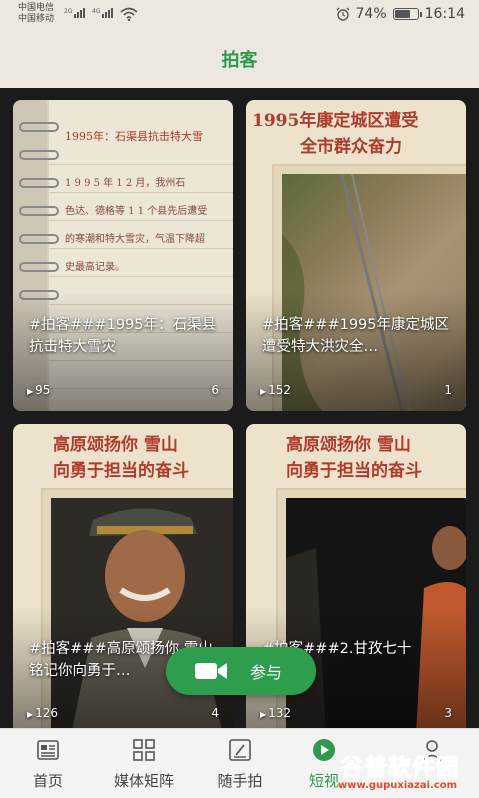 The width and height of the screenshot is (479, 798). I want to click on watermark-url: www.gupuxiazai.com, so click(398, 785).